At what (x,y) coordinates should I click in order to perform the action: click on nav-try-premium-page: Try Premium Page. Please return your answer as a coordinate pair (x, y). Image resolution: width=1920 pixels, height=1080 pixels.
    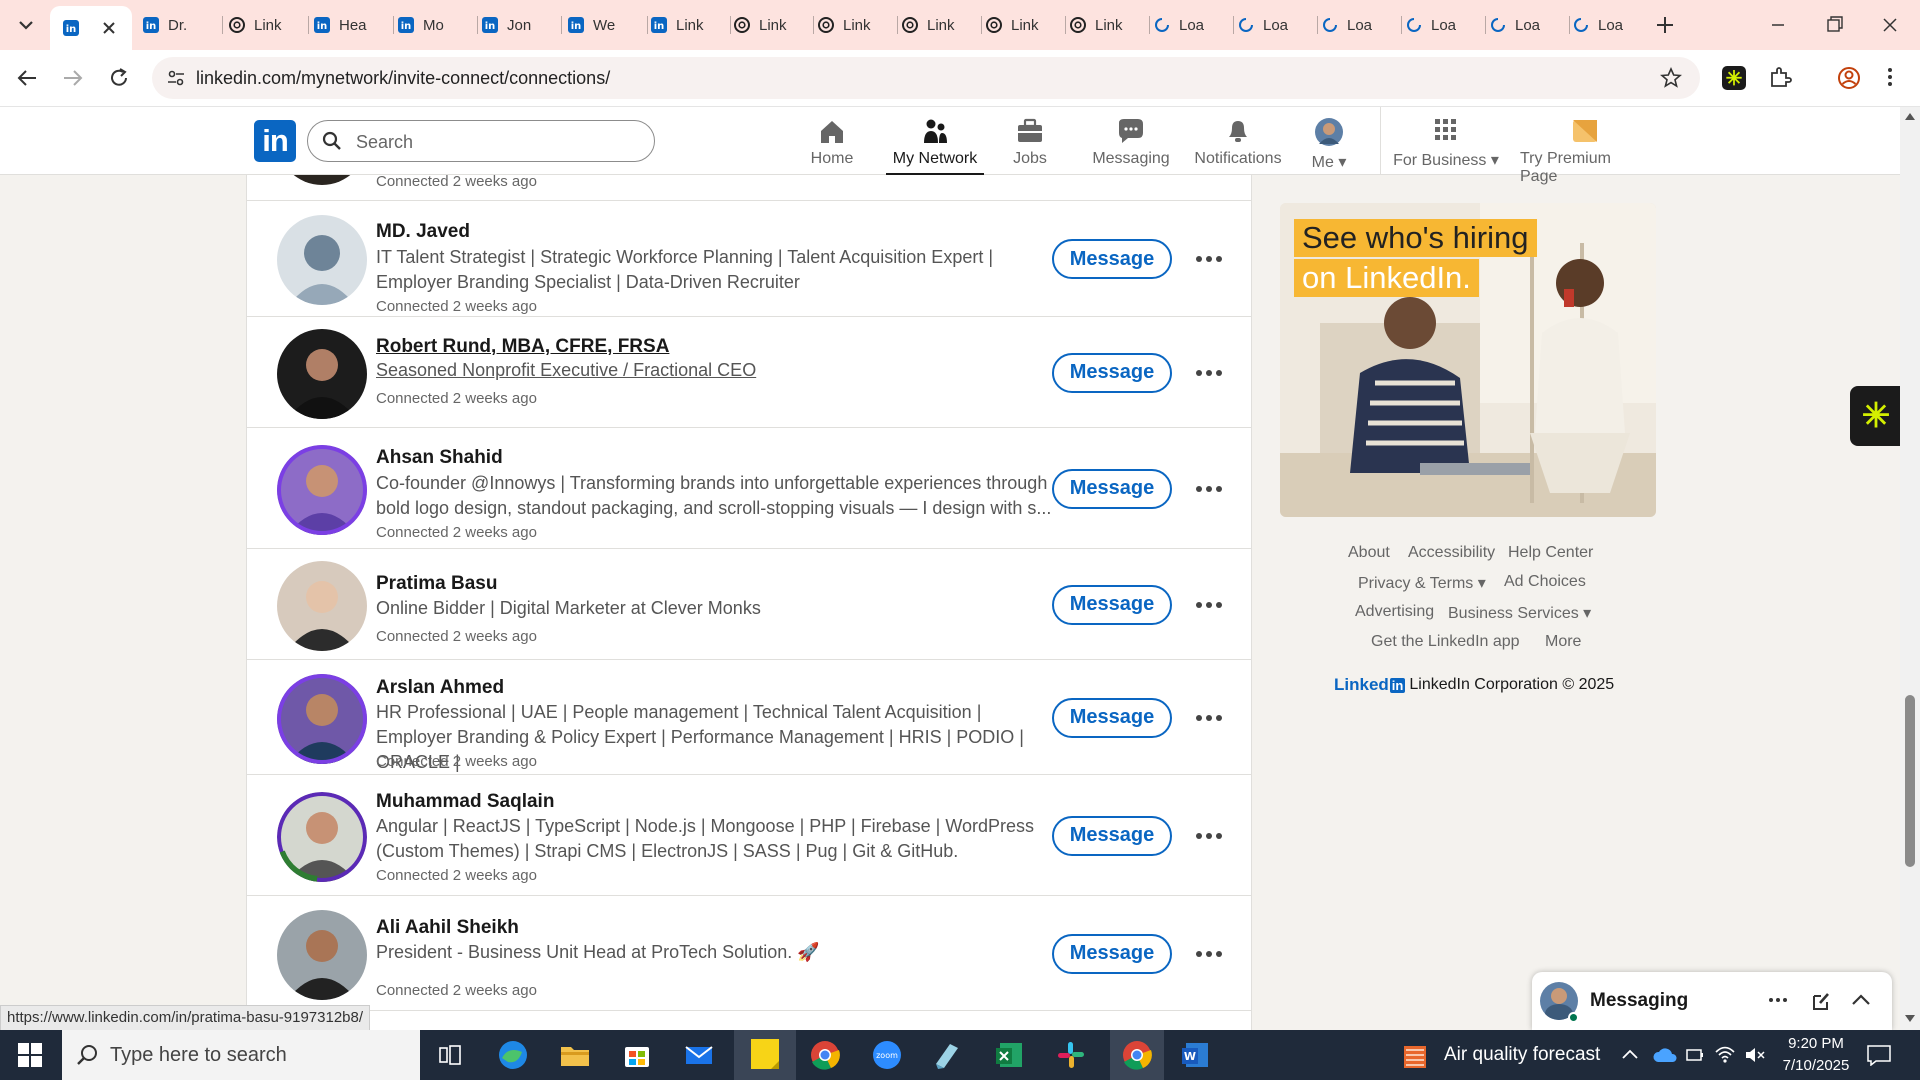
    Looking at the image, I should click on (1585, 146).